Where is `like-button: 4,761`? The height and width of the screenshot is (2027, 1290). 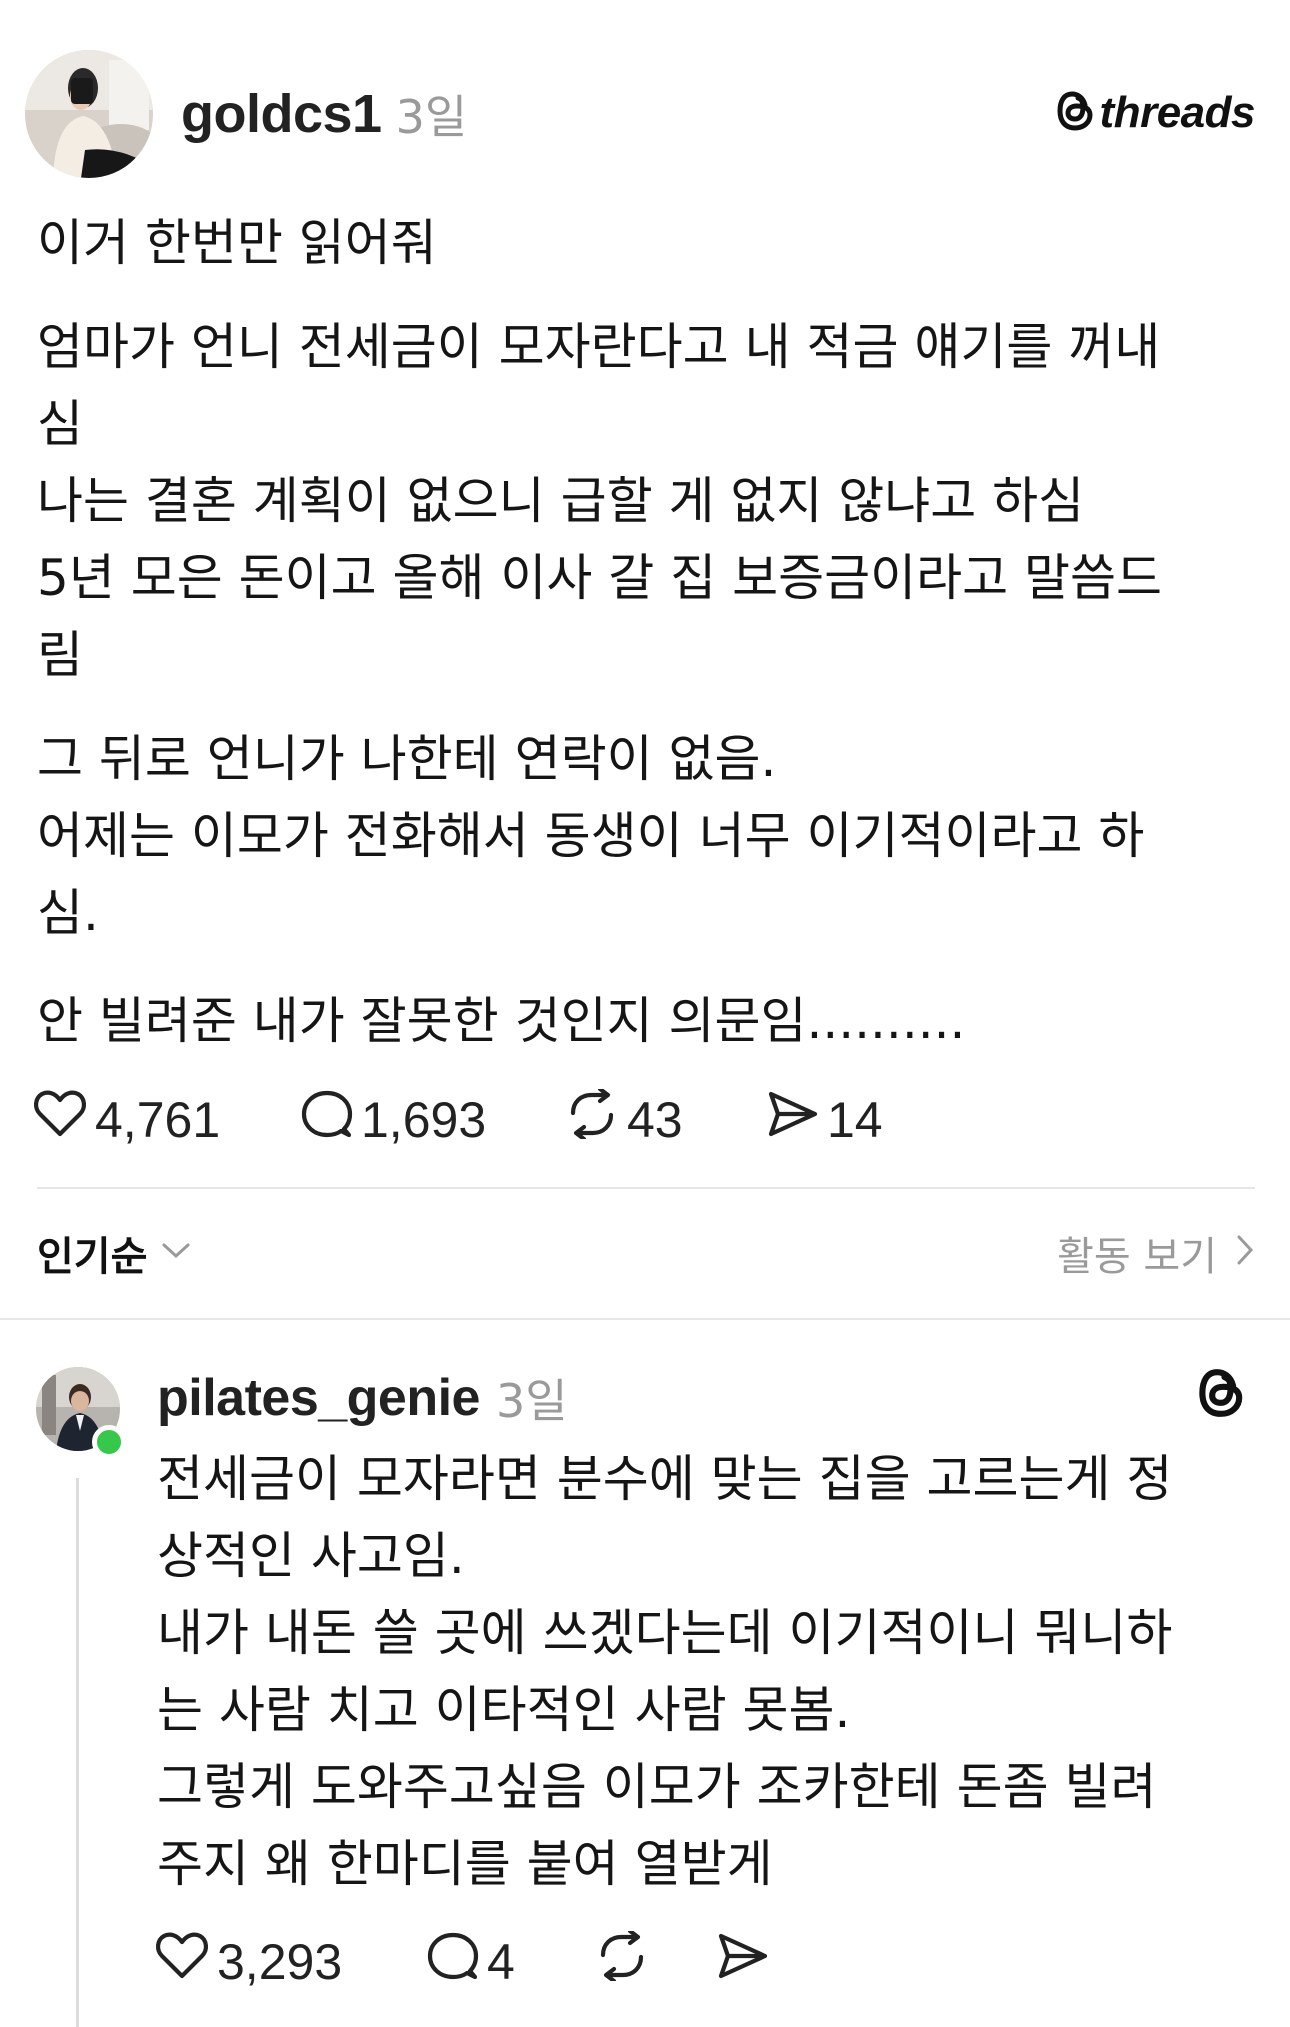
like-button: 4,761 is located at coordinates (166, 1120).